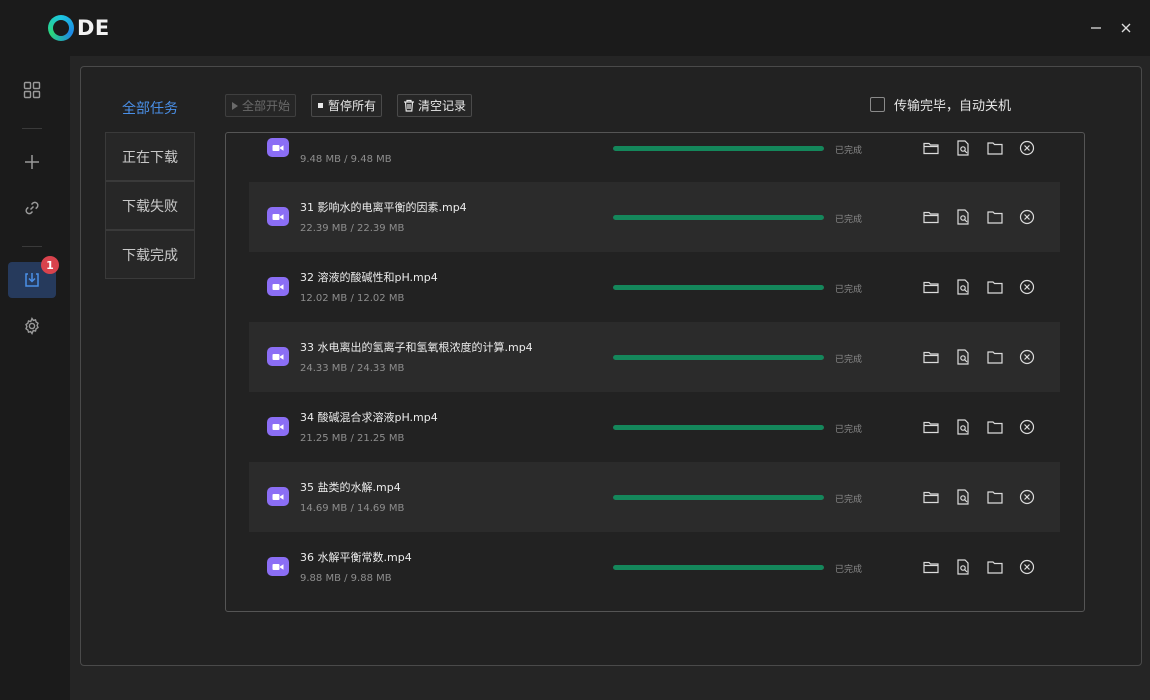 This screenshot has height=700, width=1150. I want to click on logo-ring-icon, so click(61, 28).